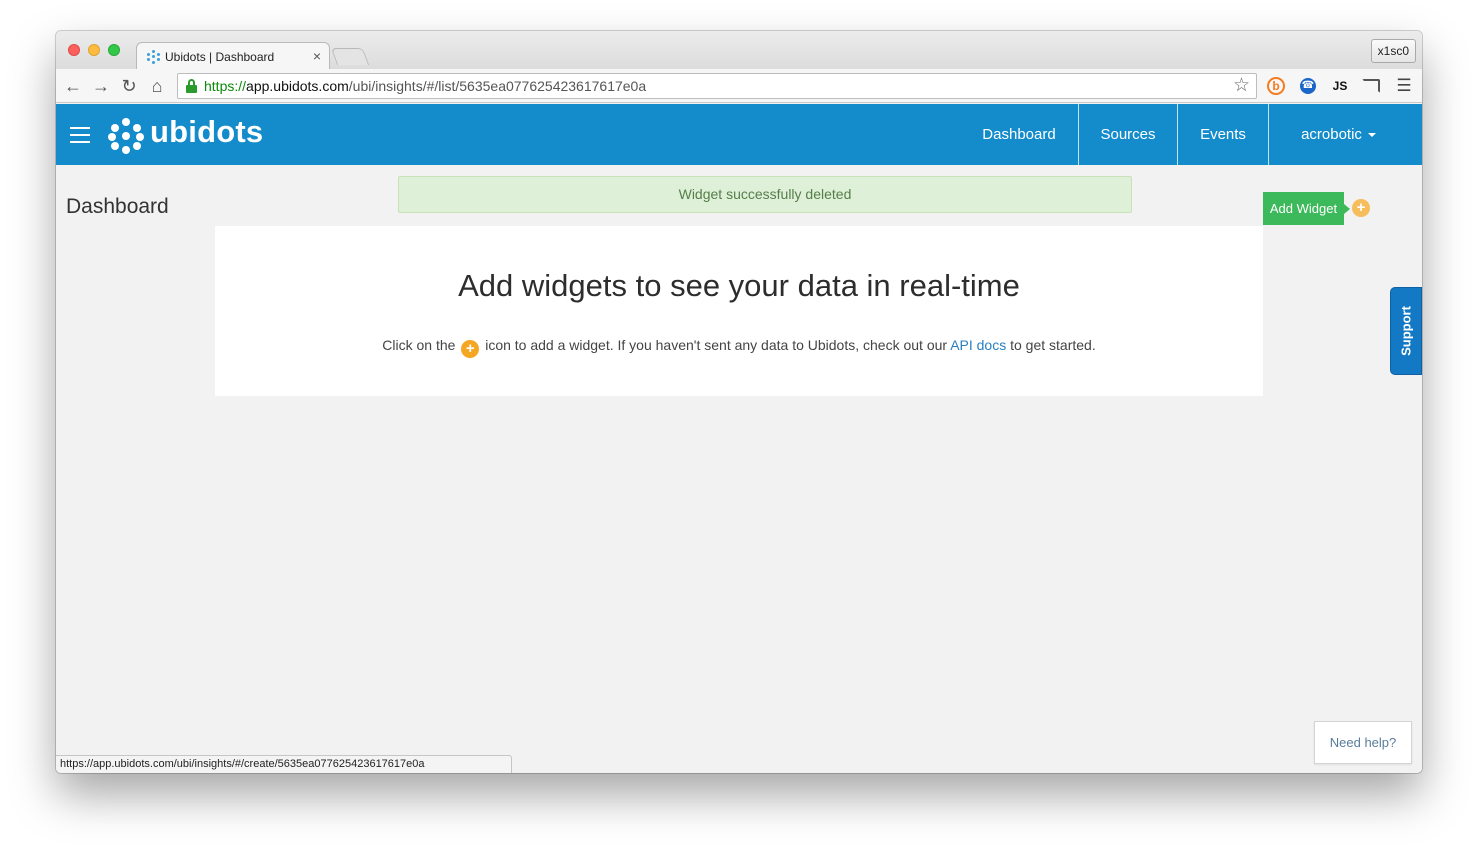  Describe the element at coordinates (1371, 134) in the screenshot. I see `caret-down-icon` at that location.